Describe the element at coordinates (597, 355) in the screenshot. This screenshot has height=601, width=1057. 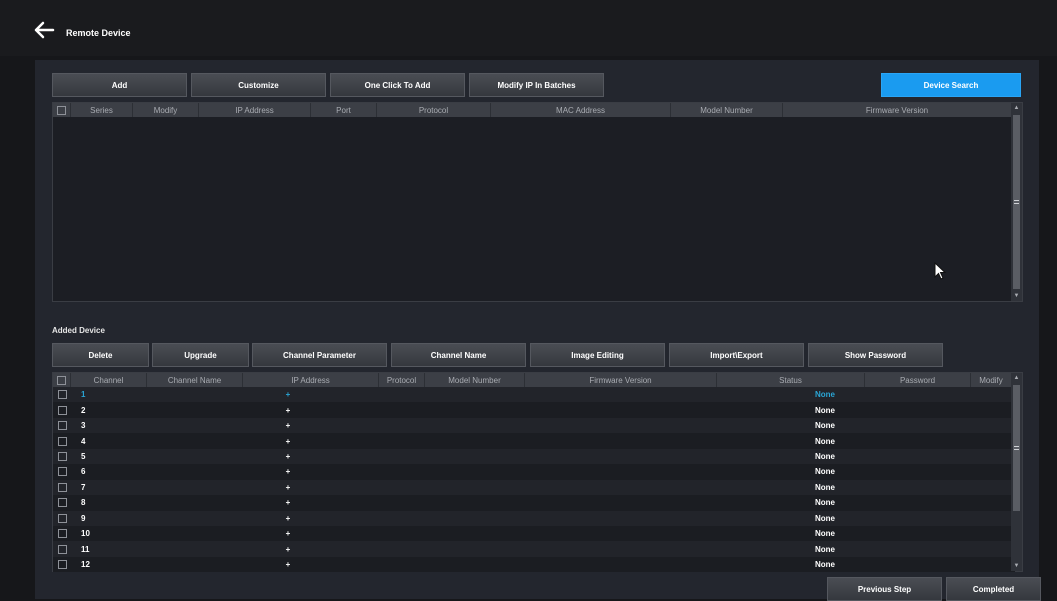
I see `image-editing-button: Image Editing` at that location.